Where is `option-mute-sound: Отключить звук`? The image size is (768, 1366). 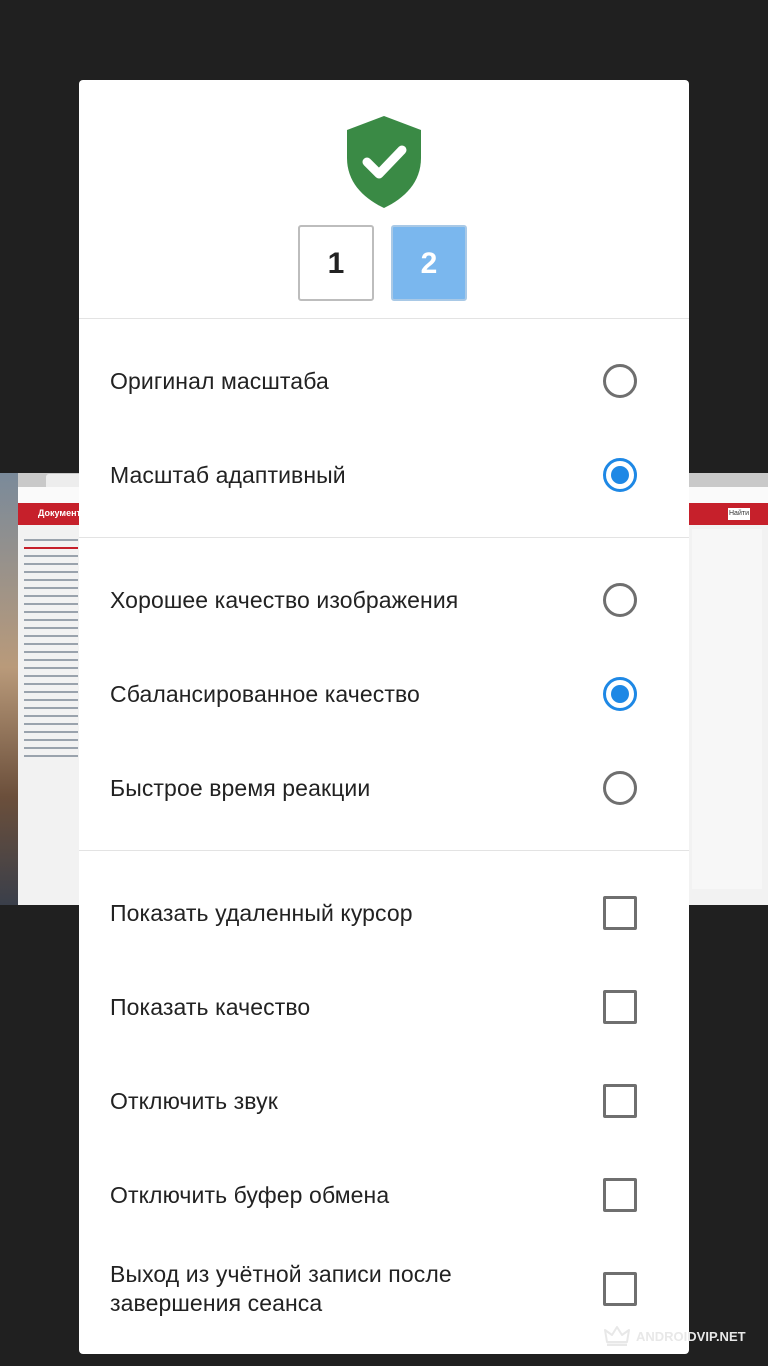
option-mute-sound: Отключить звук is located at coordinates (384, 1101).